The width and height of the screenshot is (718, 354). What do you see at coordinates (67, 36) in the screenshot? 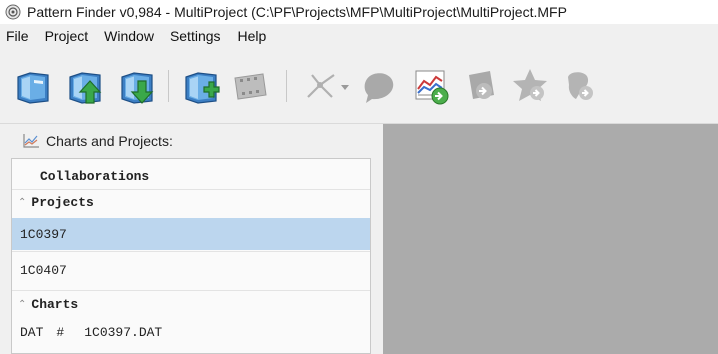
I see `menu-project: Project` at bounding box center [67, 36].